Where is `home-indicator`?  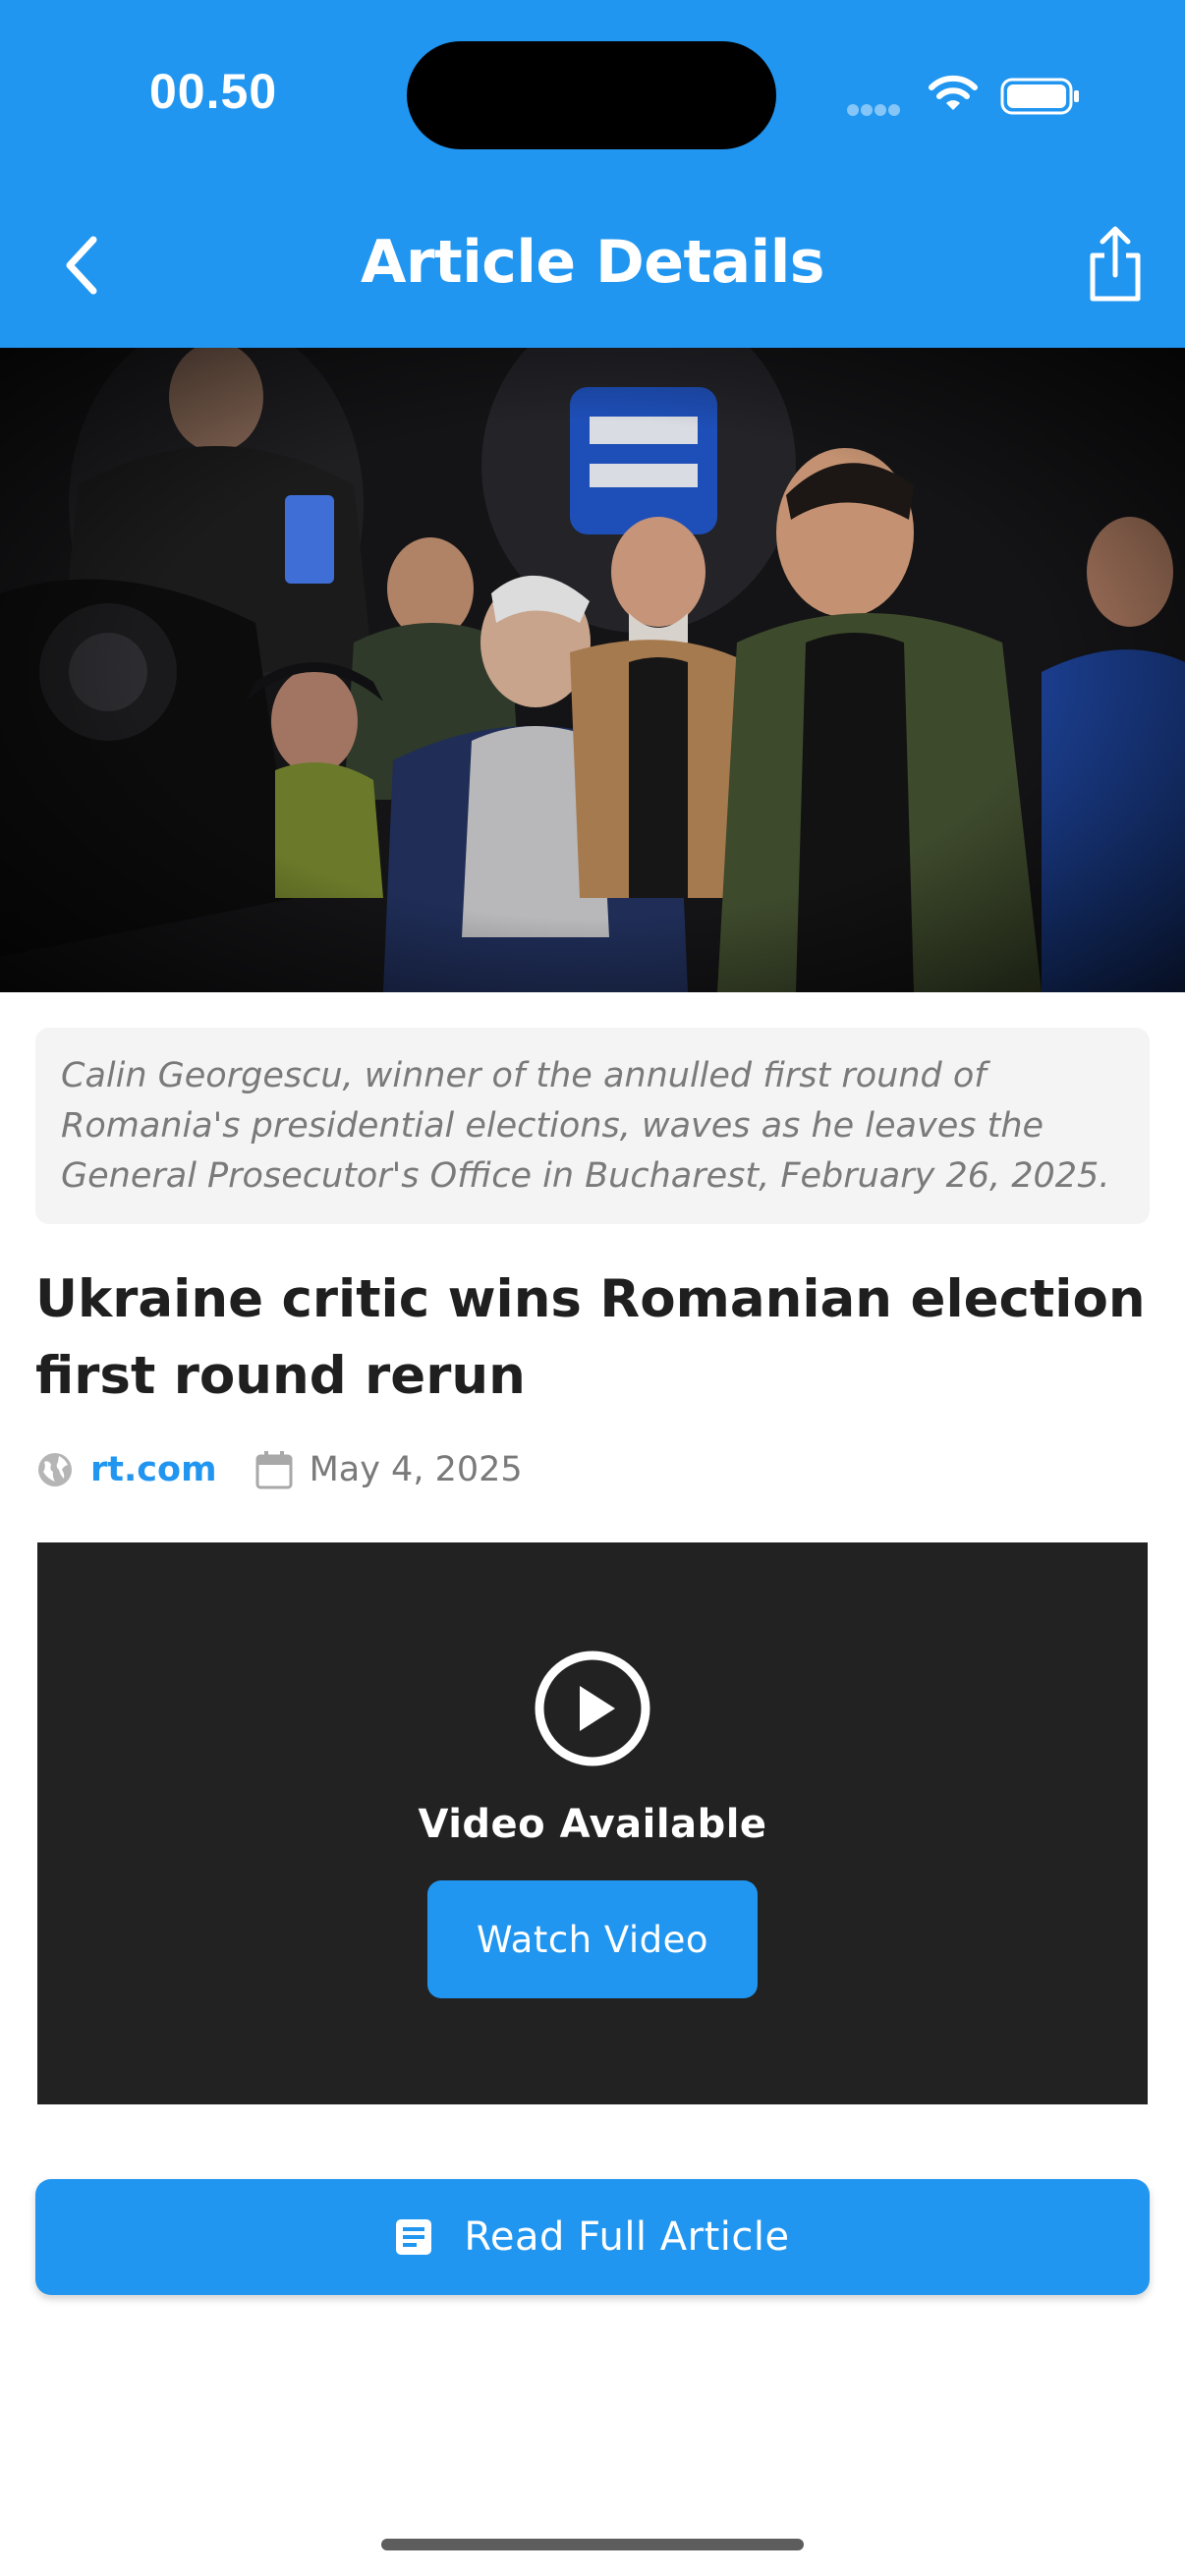
home-indicator is located at coordinates (592, 2544).